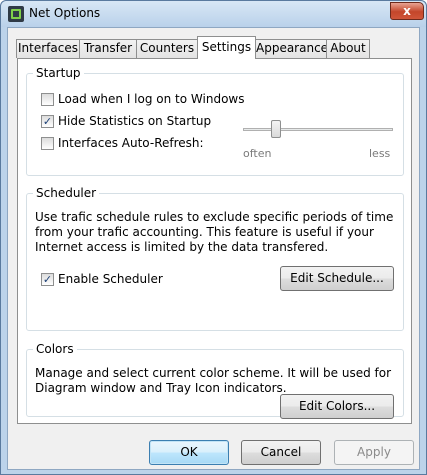  What do you see at coordinates (131, 143) in the screenshot?
I see `auto-refresh-label: Interfaces Auto-Refresh:` at bounding box center [131, 143].